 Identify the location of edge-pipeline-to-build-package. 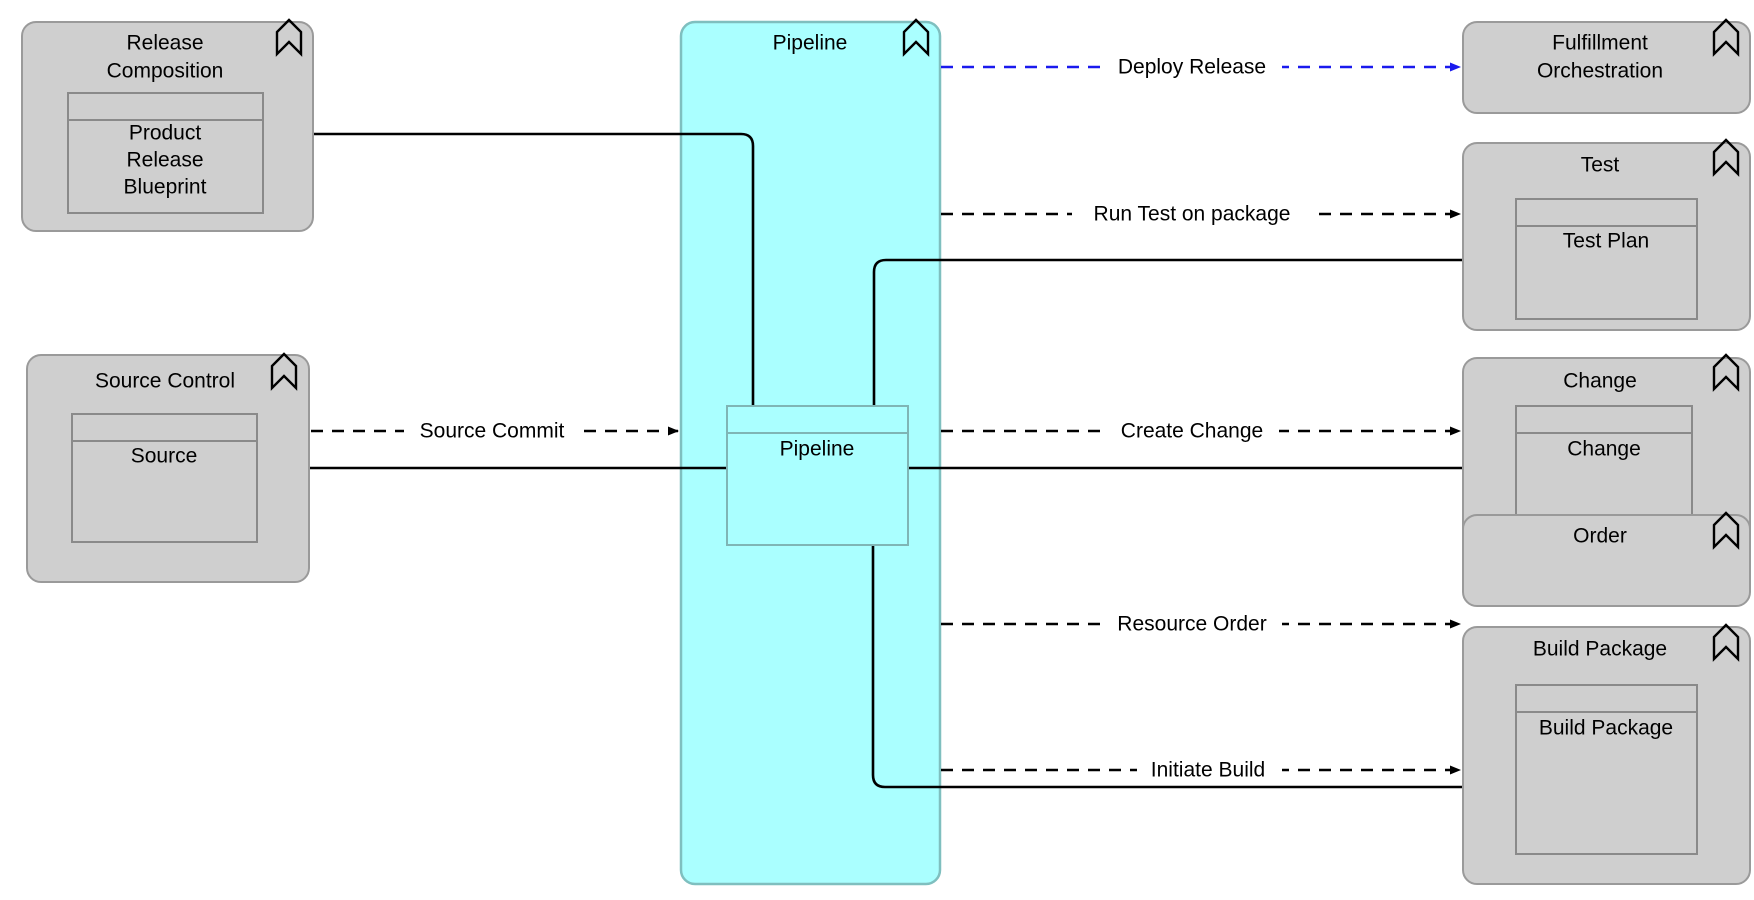
(1193, 667).